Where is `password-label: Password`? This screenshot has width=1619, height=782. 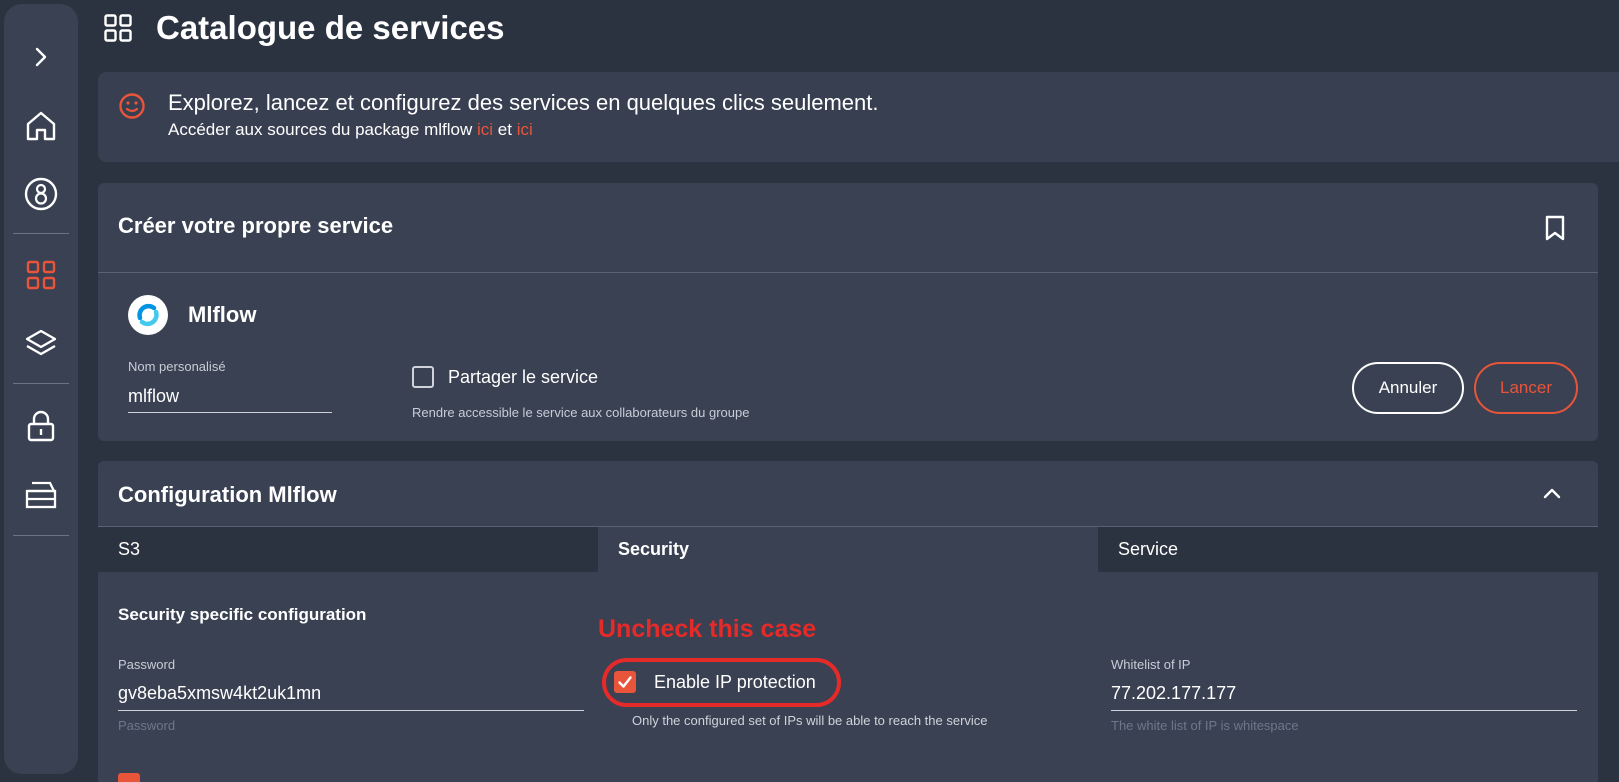 password-label: Password is located at coordinates (147, 664).